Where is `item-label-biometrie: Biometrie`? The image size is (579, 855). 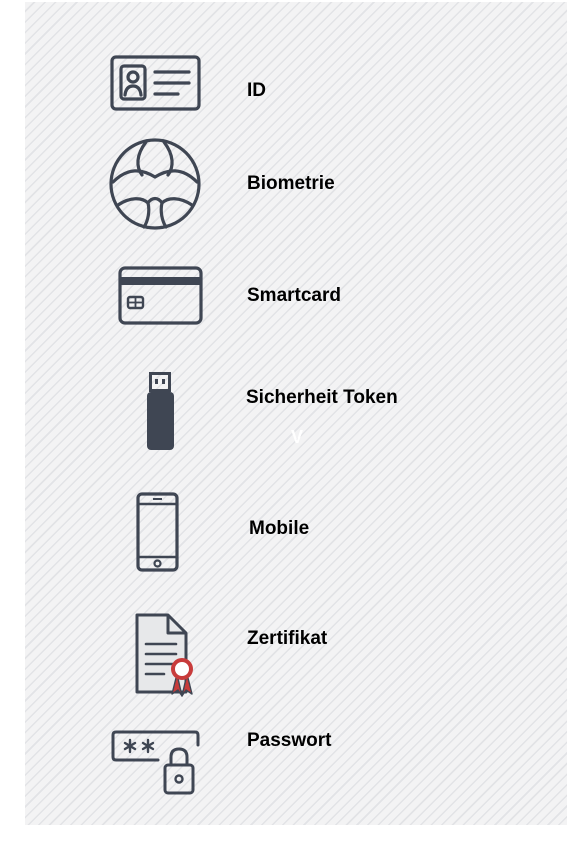 item-label-biometrie: Biometrie is located at coordinates (291, 183).